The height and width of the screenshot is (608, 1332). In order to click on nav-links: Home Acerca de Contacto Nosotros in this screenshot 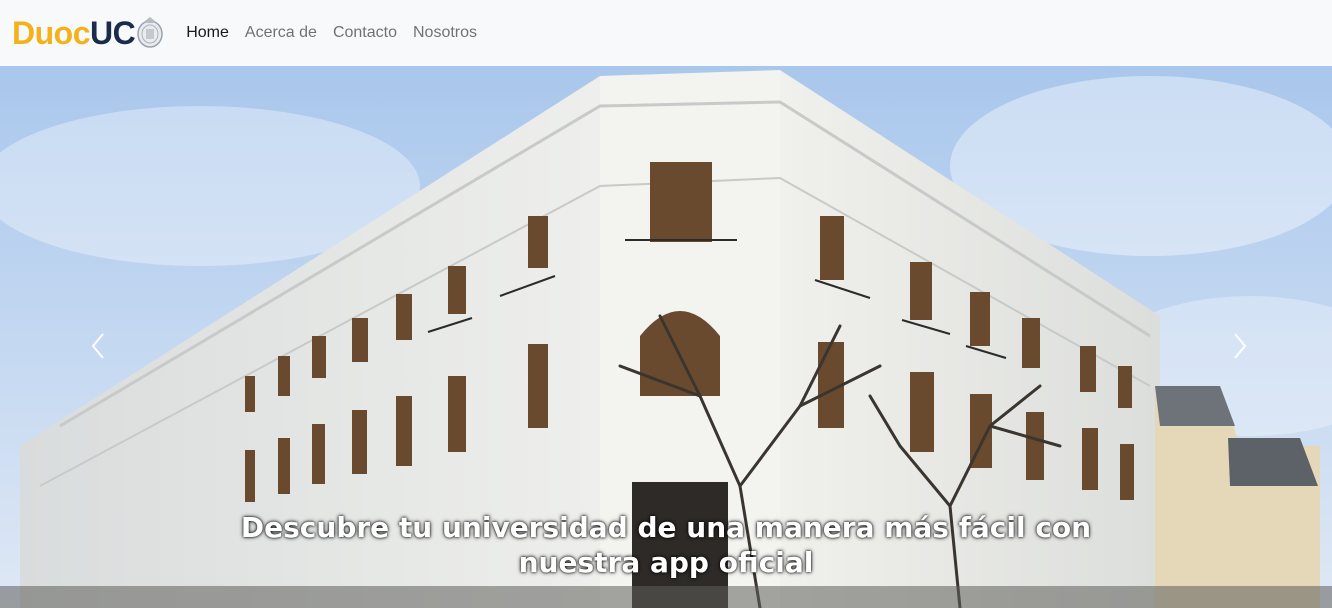, I will do `click(331, 33)`.